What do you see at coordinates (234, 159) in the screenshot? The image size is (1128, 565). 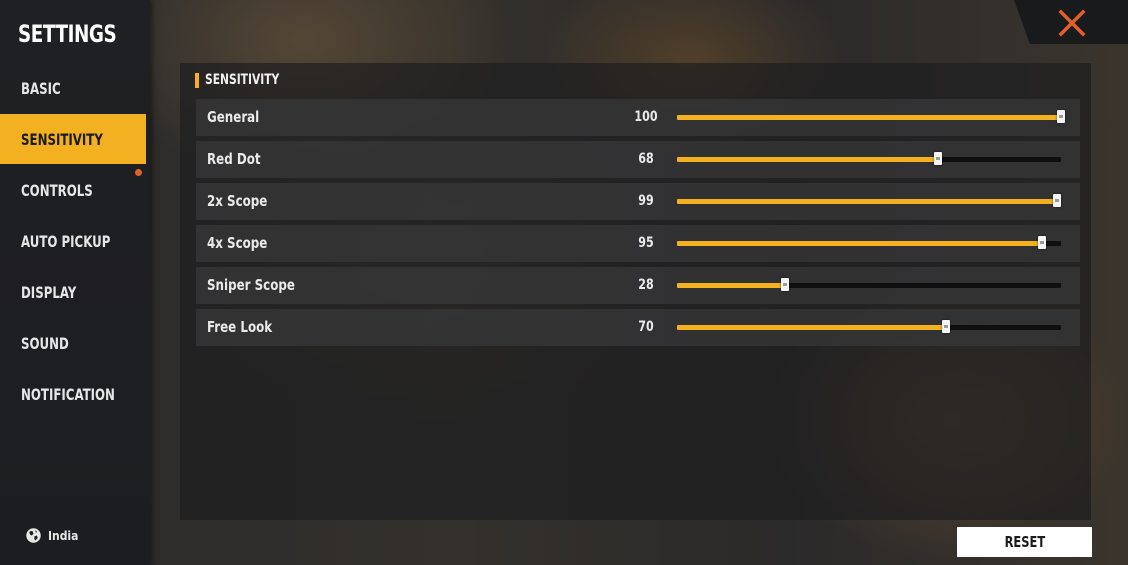 I see `row-label: Red Dot` at bounding box center [234, 159].